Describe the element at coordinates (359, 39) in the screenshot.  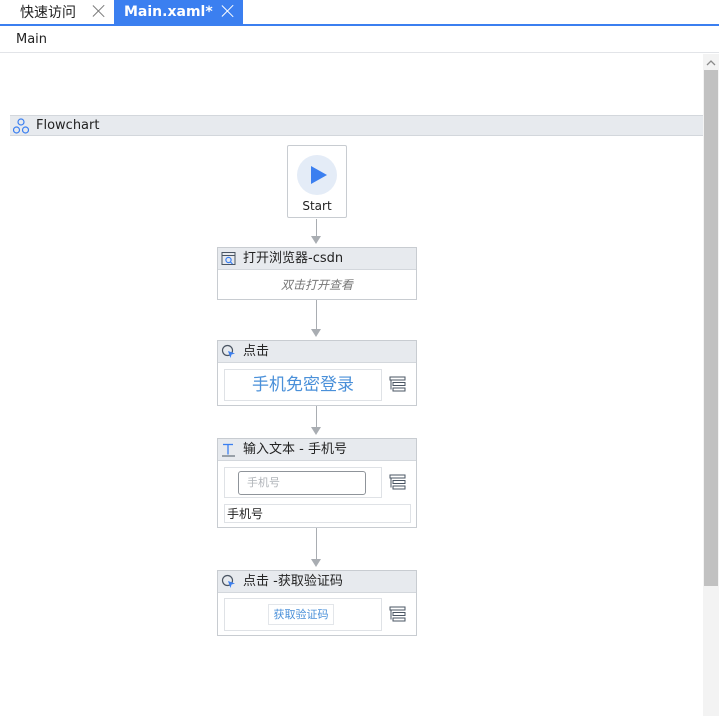
I see `breadcrumb: Main` at that location.